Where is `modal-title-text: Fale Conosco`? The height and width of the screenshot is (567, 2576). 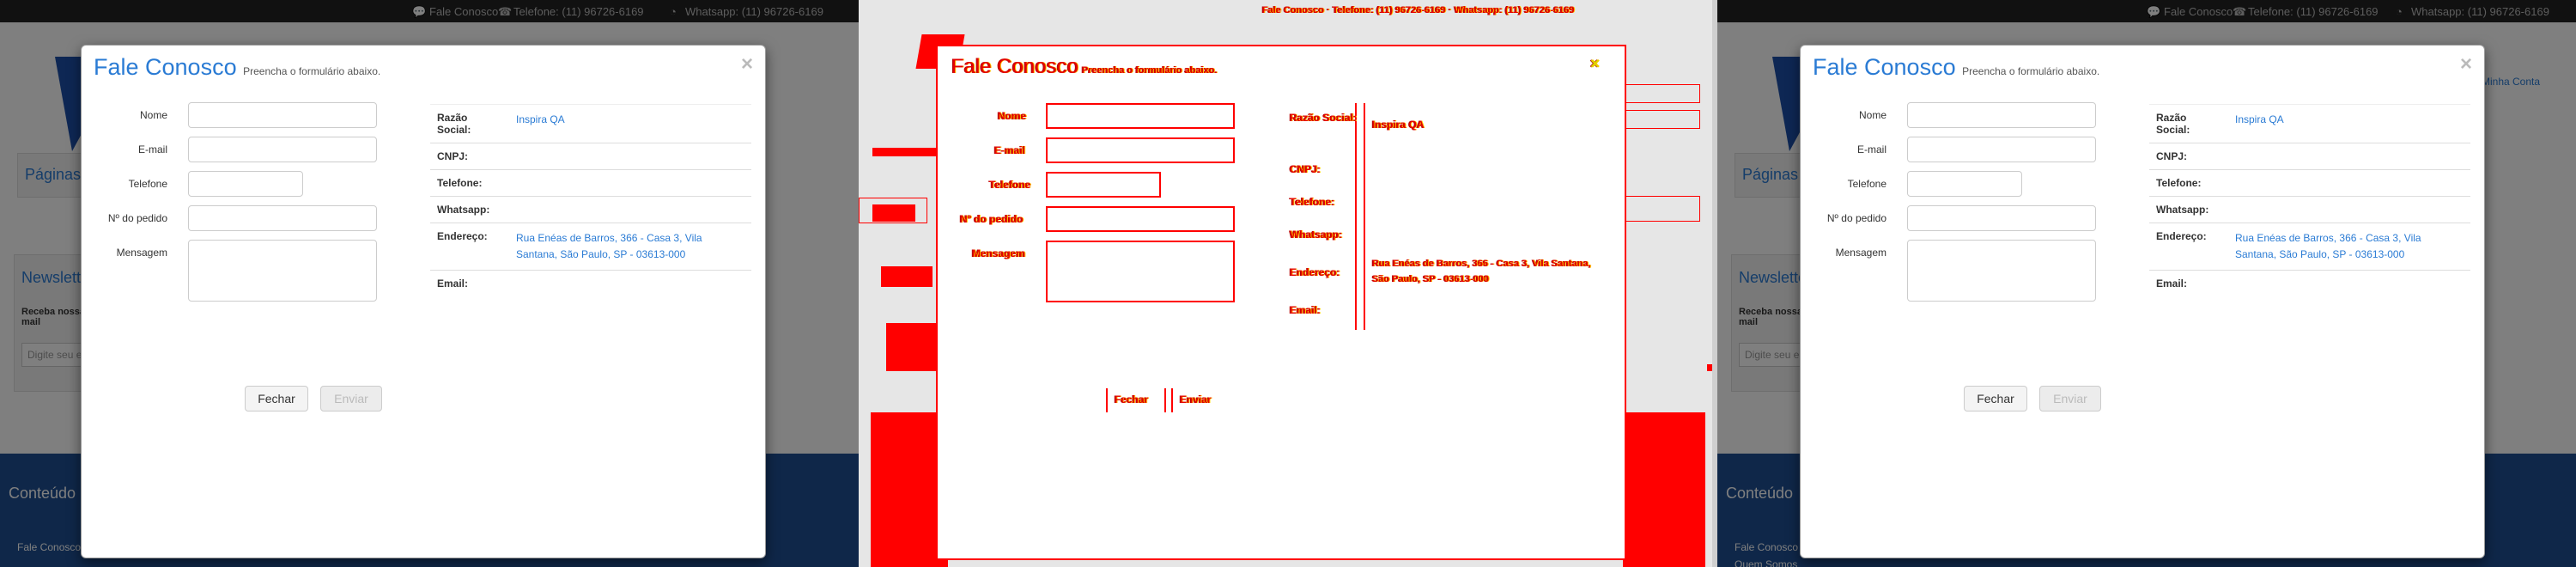
modal-title-text: Fale Conosco is located at coordinates (1885, 67).